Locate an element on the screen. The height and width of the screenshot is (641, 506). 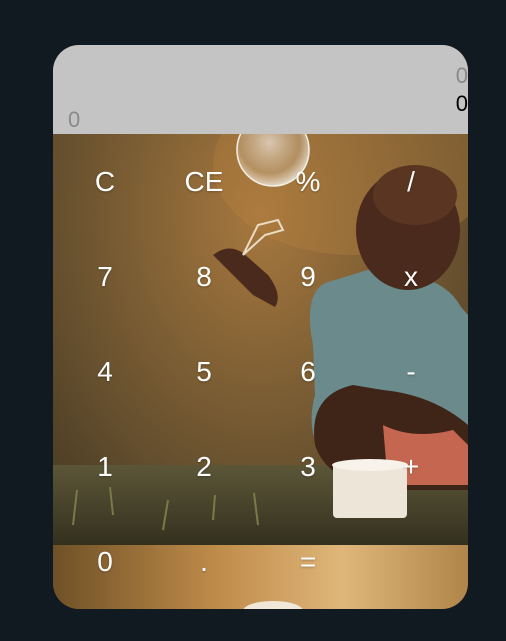
display-history-value: 0 is located at coordinates (461, 75).